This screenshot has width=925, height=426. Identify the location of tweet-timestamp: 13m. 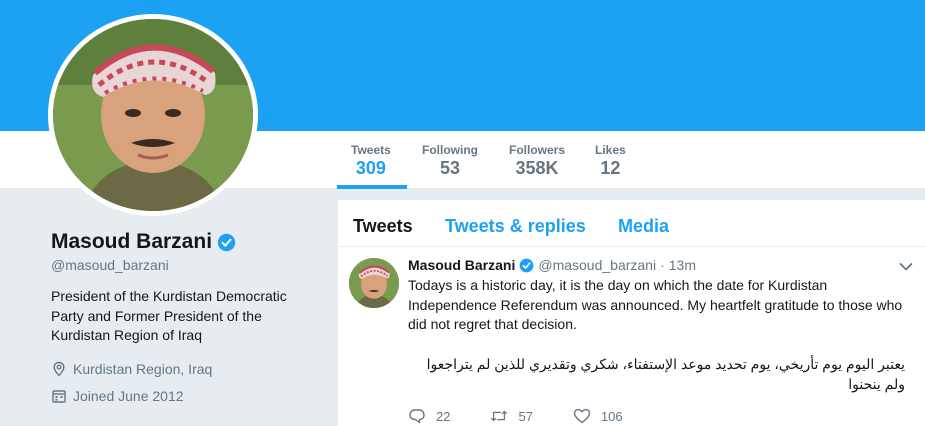
(682, 265).